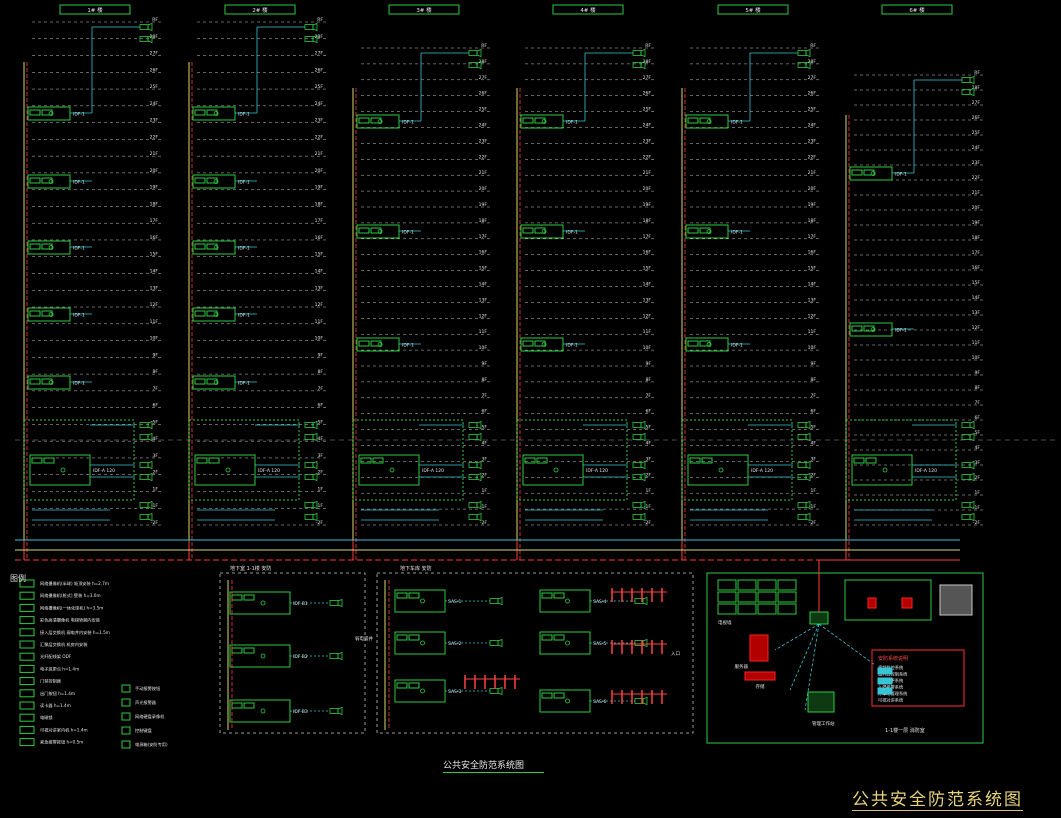 Image resolution: width=1061 pixels, height=818 pixels. Describe the element at coordinates (905, 730) in the screenshot. I see `room-label: 1-1楼一层 消防室` at that location.